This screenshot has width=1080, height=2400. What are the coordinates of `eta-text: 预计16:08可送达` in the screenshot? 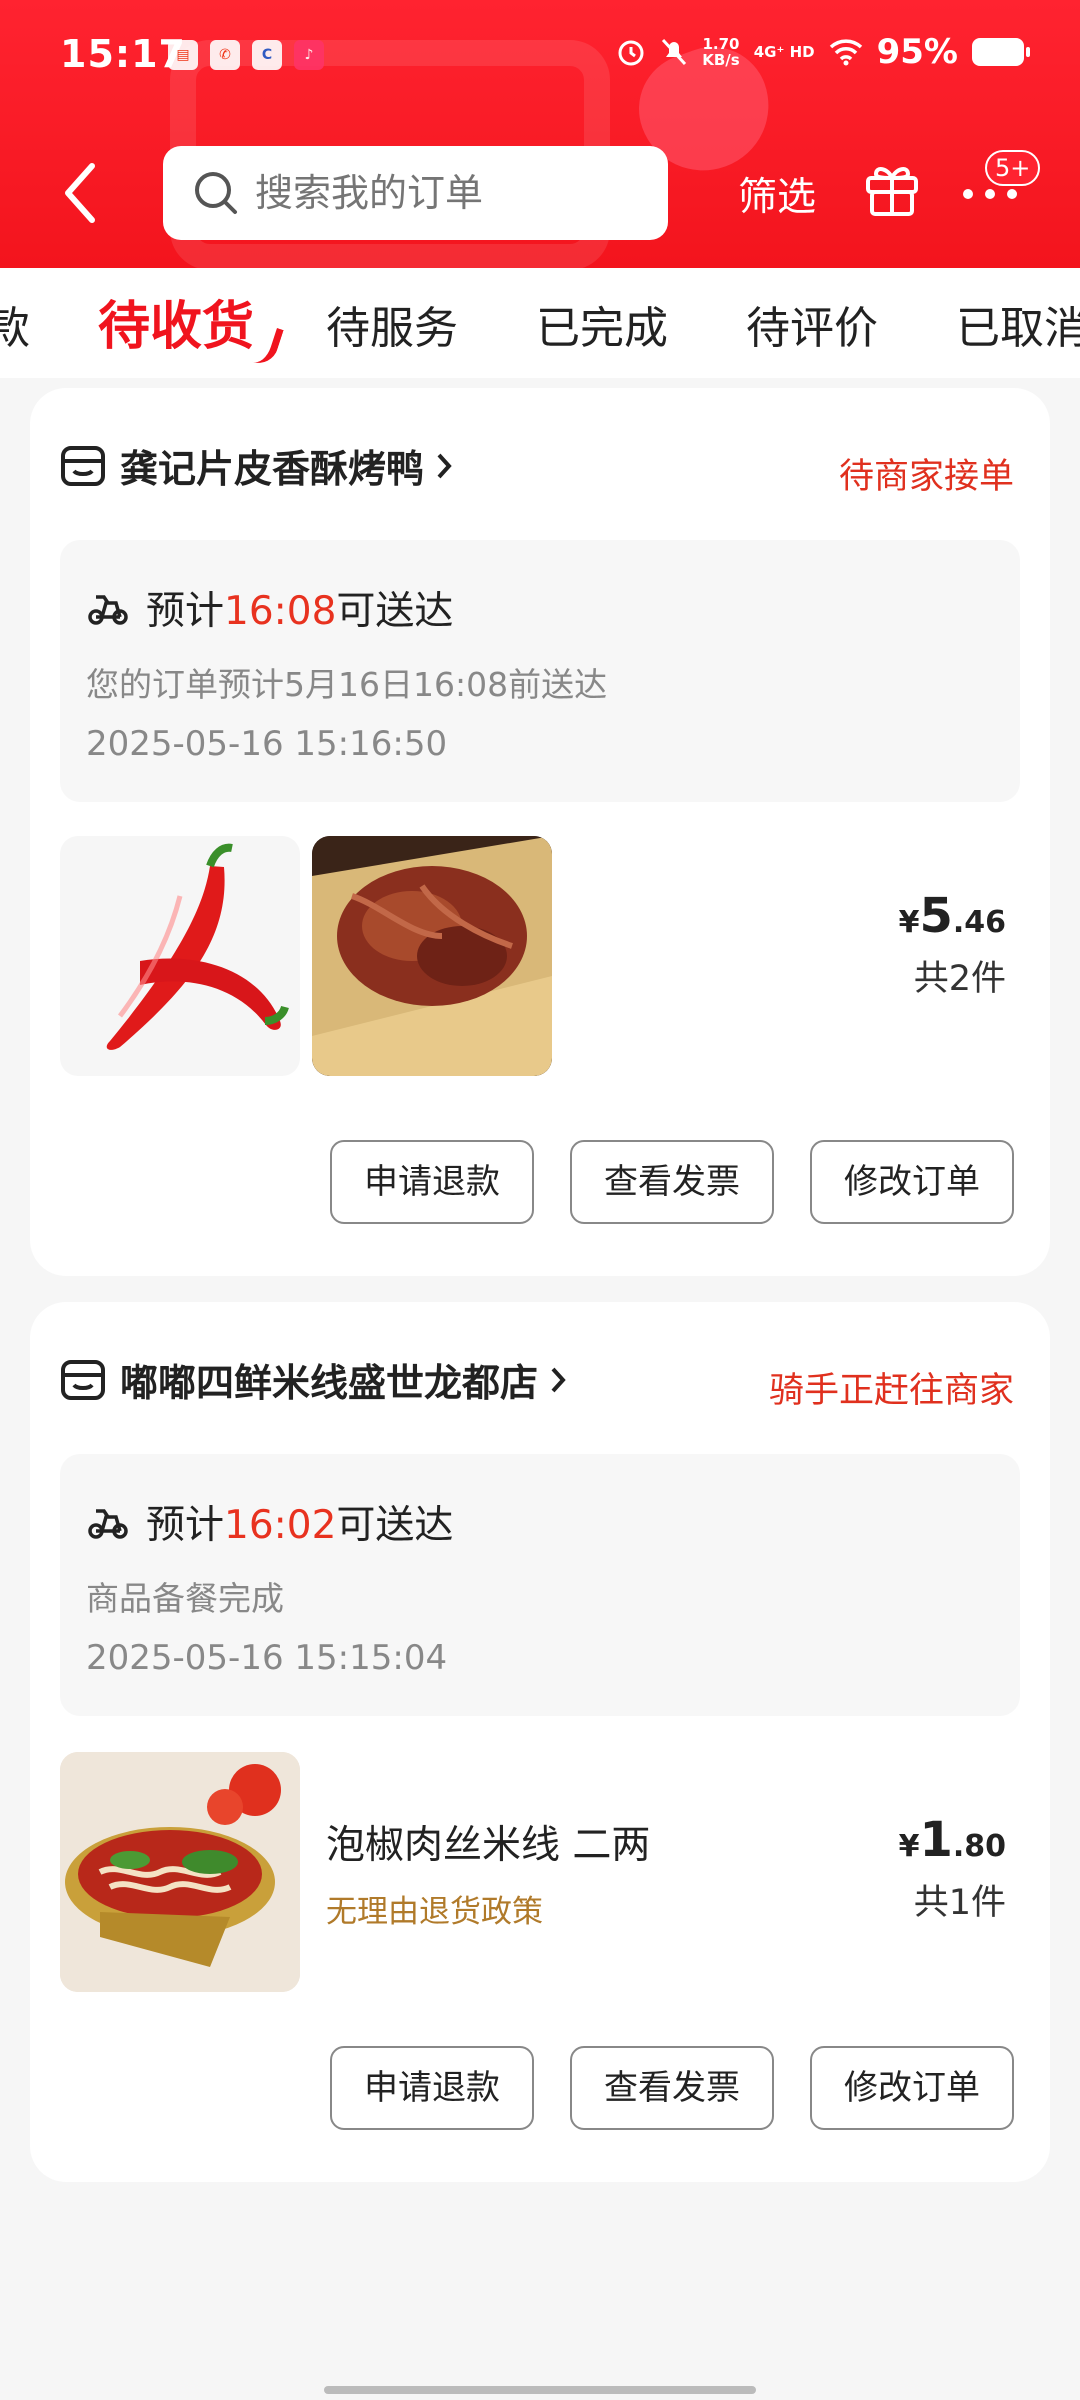 It's located at (300, 611).